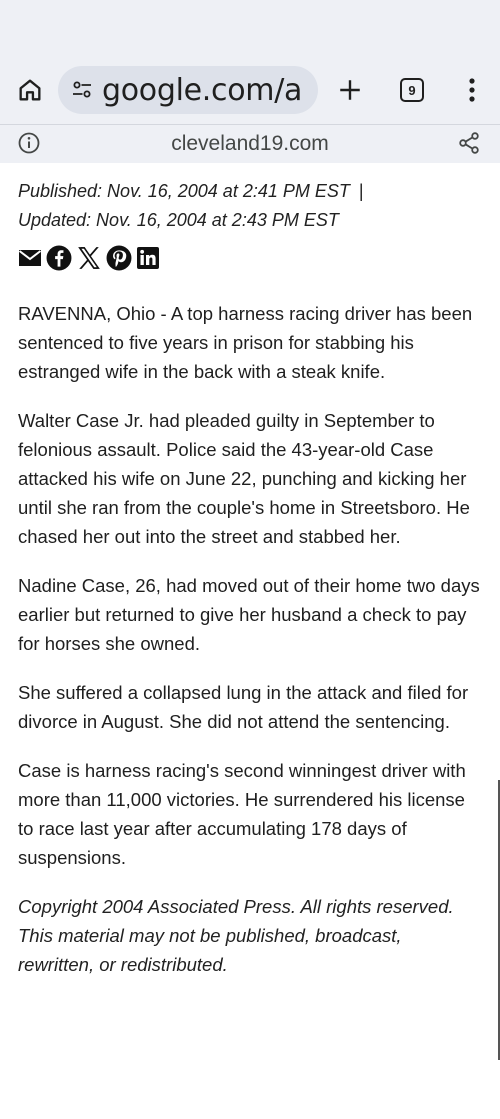  Describe the element at coordinates (202, 90) in the screenshot. I see `url-text: google.com/a` at that location.